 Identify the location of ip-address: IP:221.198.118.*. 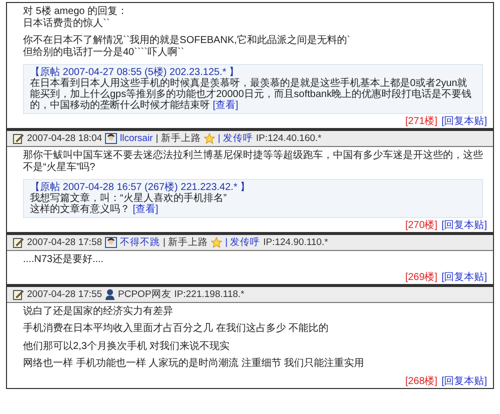
(209, 294).